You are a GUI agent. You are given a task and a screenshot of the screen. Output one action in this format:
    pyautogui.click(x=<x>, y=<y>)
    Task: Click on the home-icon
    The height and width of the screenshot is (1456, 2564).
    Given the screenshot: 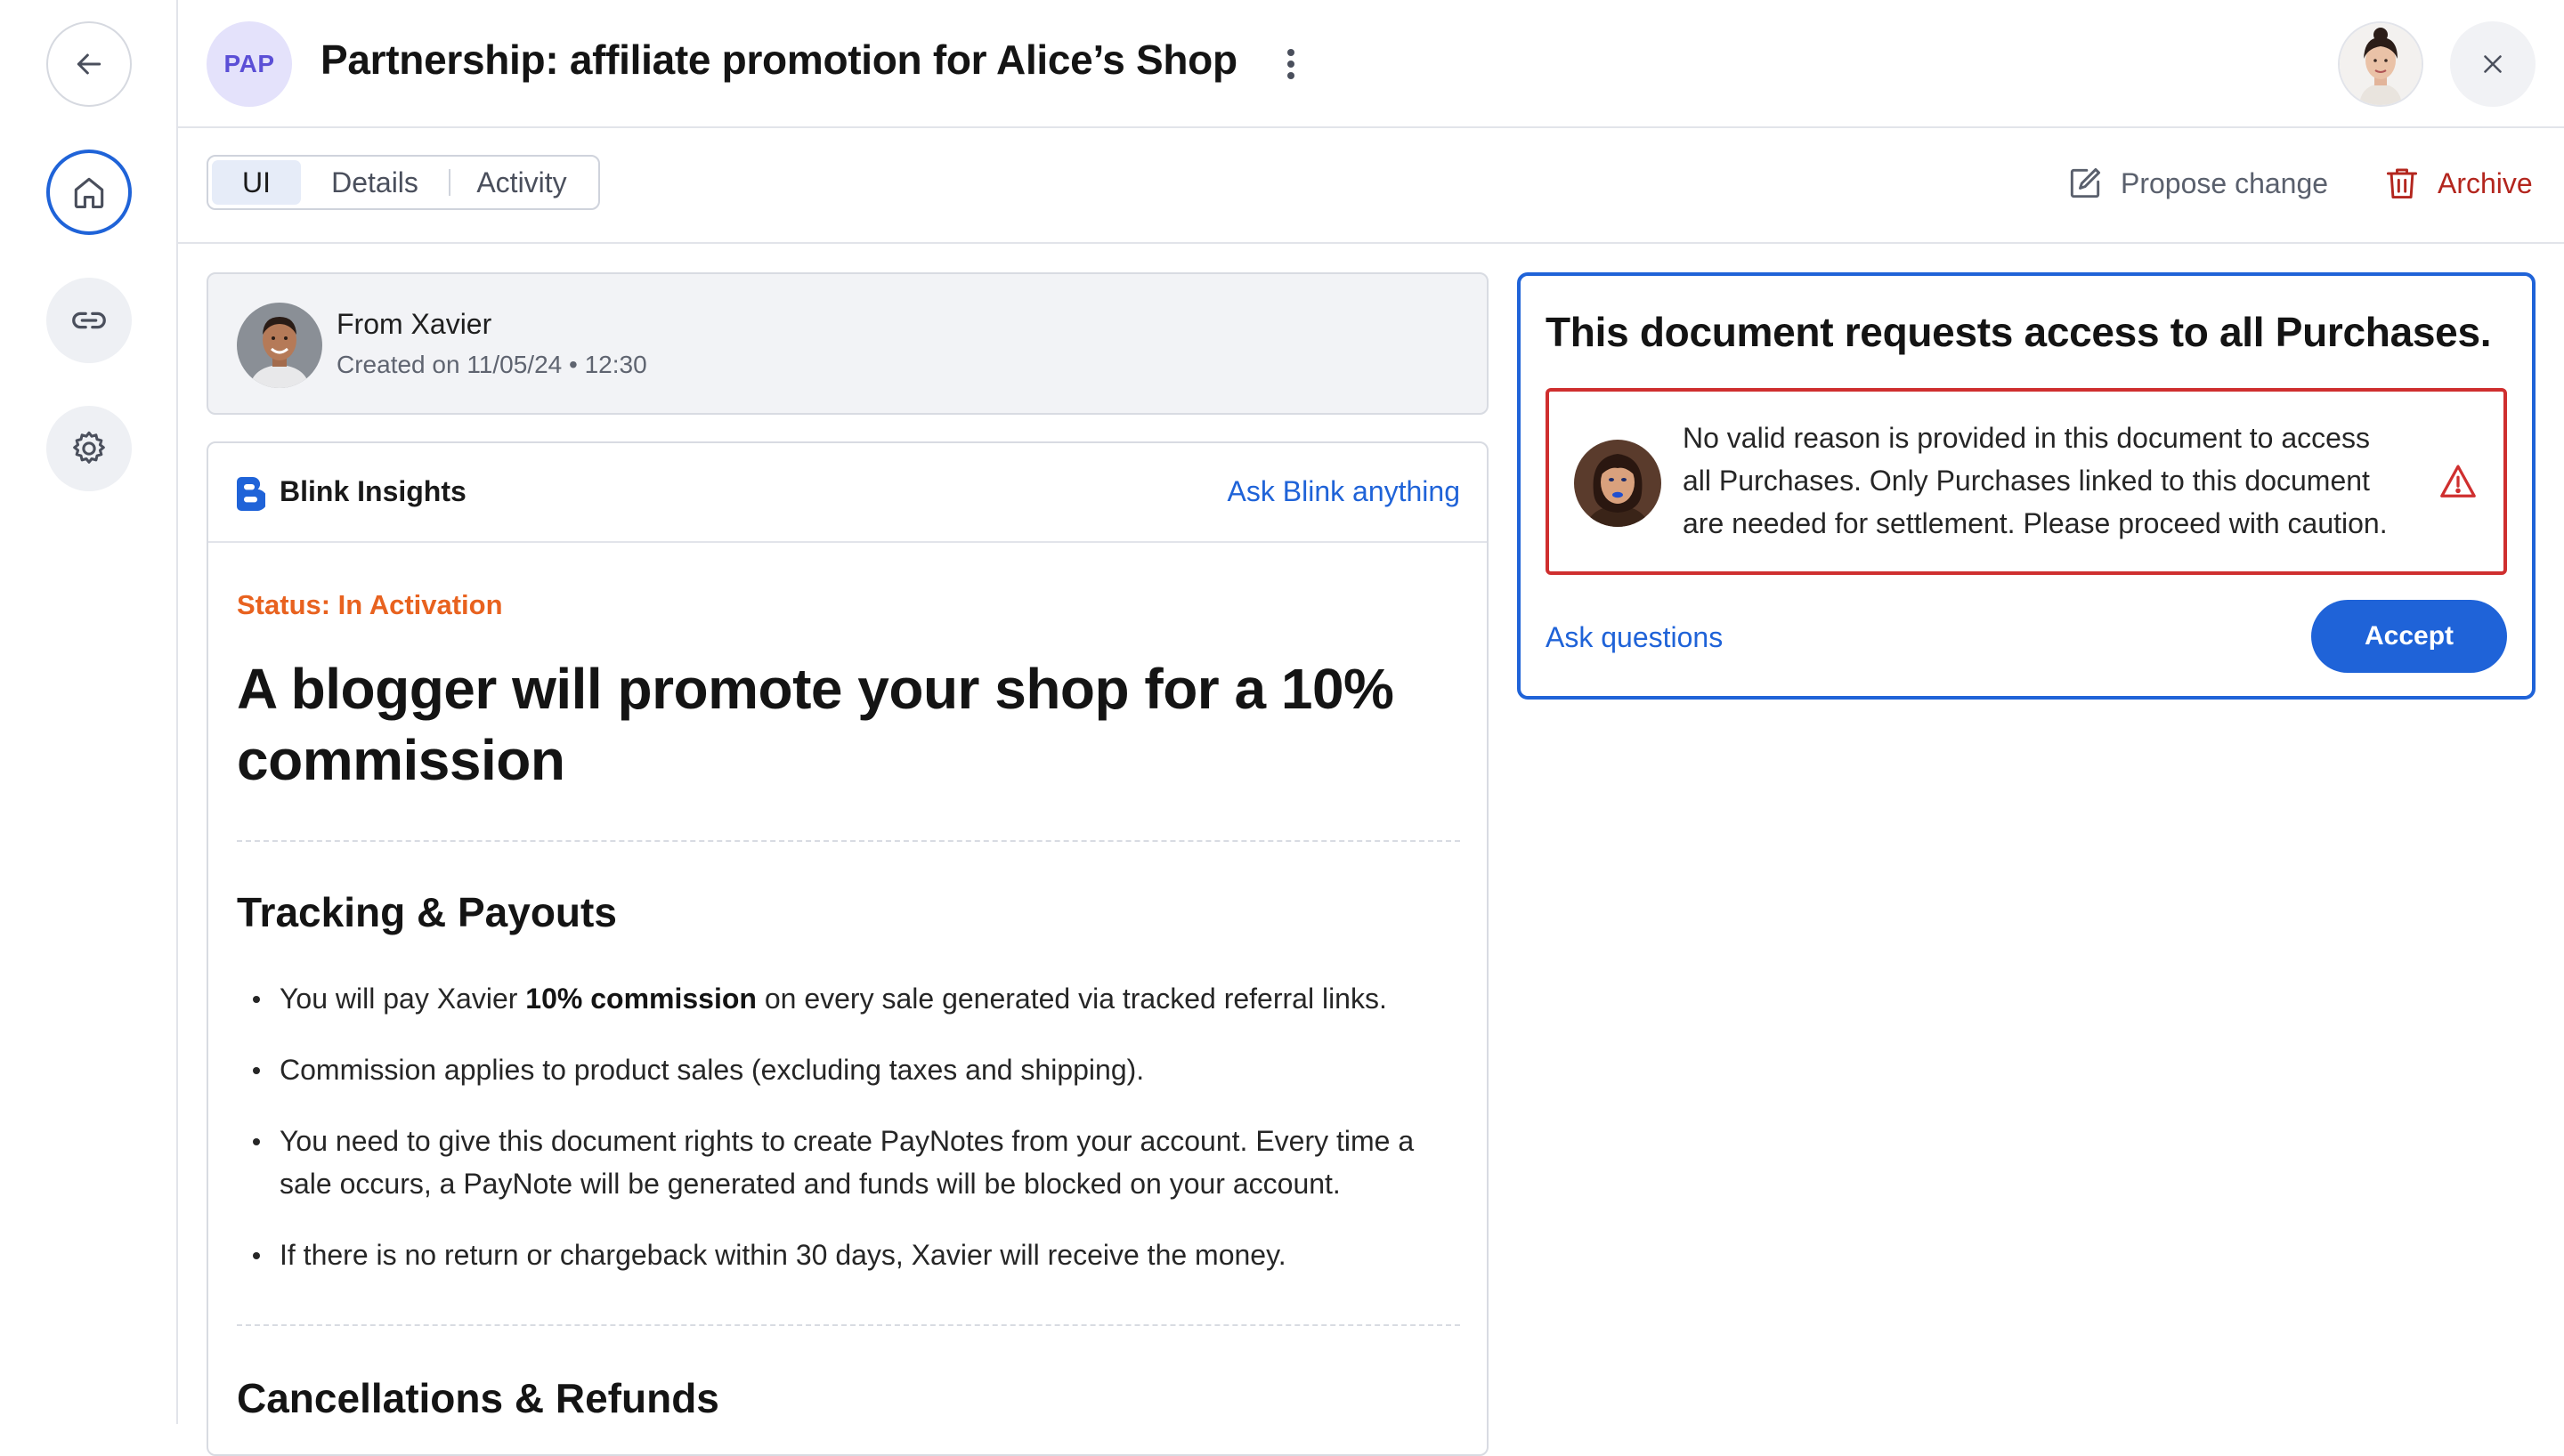 What is the action you would take?
    pyautogui.click(x=89, y=193)
    